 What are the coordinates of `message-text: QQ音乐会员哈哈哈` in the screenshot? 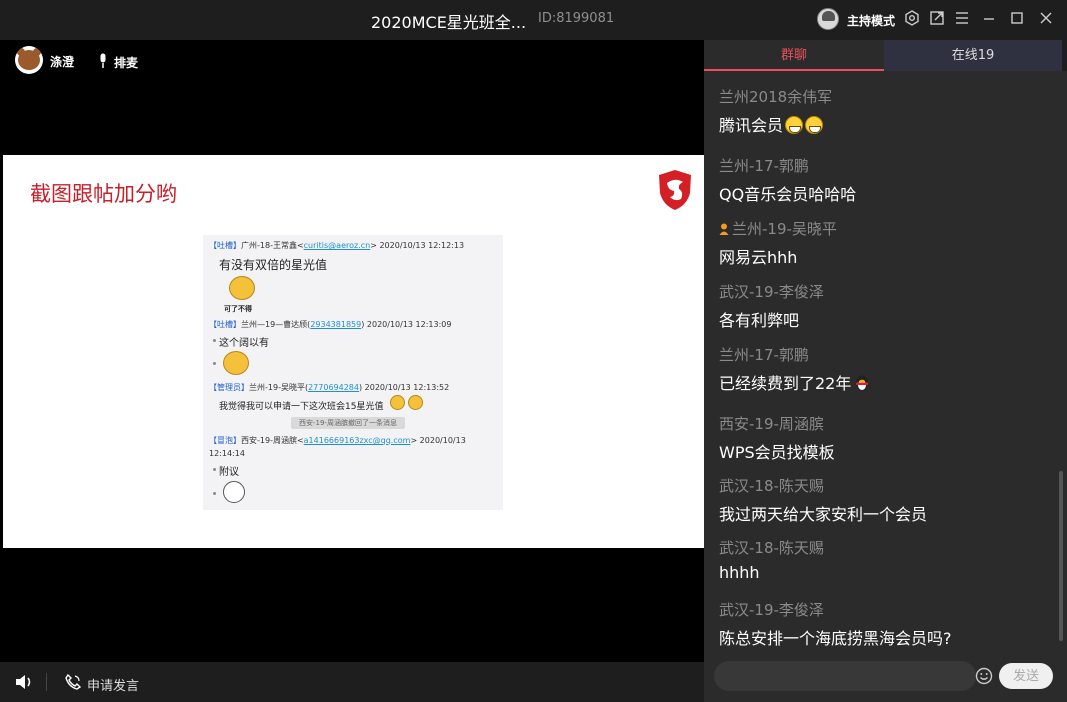 It's located at (788, 194).